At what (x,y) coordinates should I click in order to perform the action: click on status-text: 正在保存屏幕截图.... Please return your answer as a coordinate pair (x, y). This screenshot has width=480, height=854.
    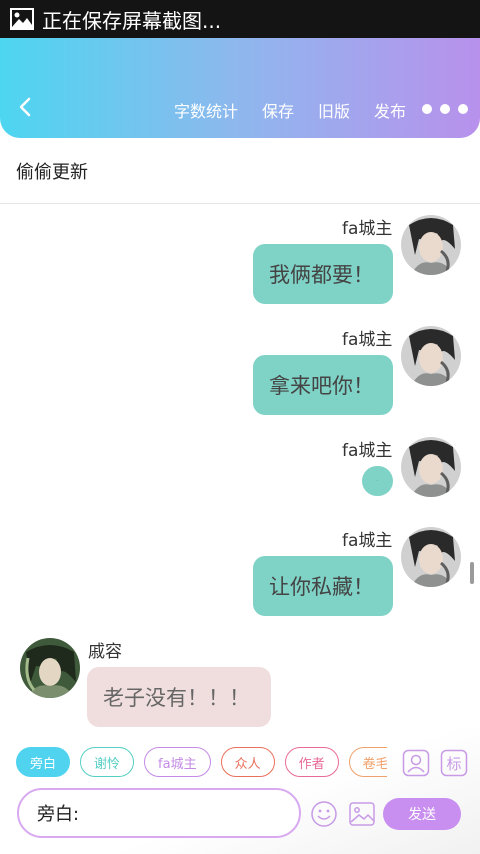
    Looking at the image, I should click on (132, 20).